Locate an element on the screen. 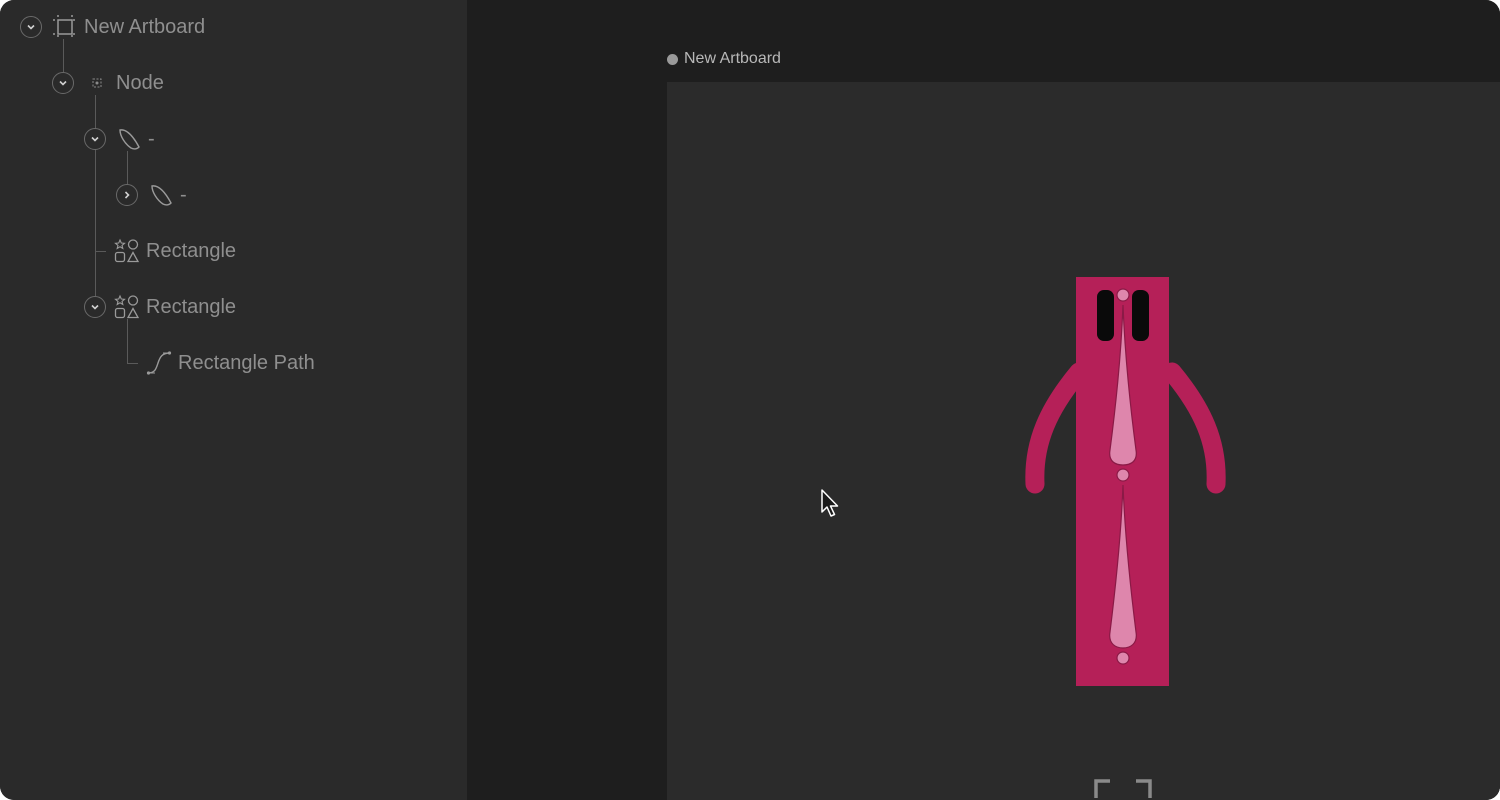  artboard-status-dot is located at coordinates (672, 59).